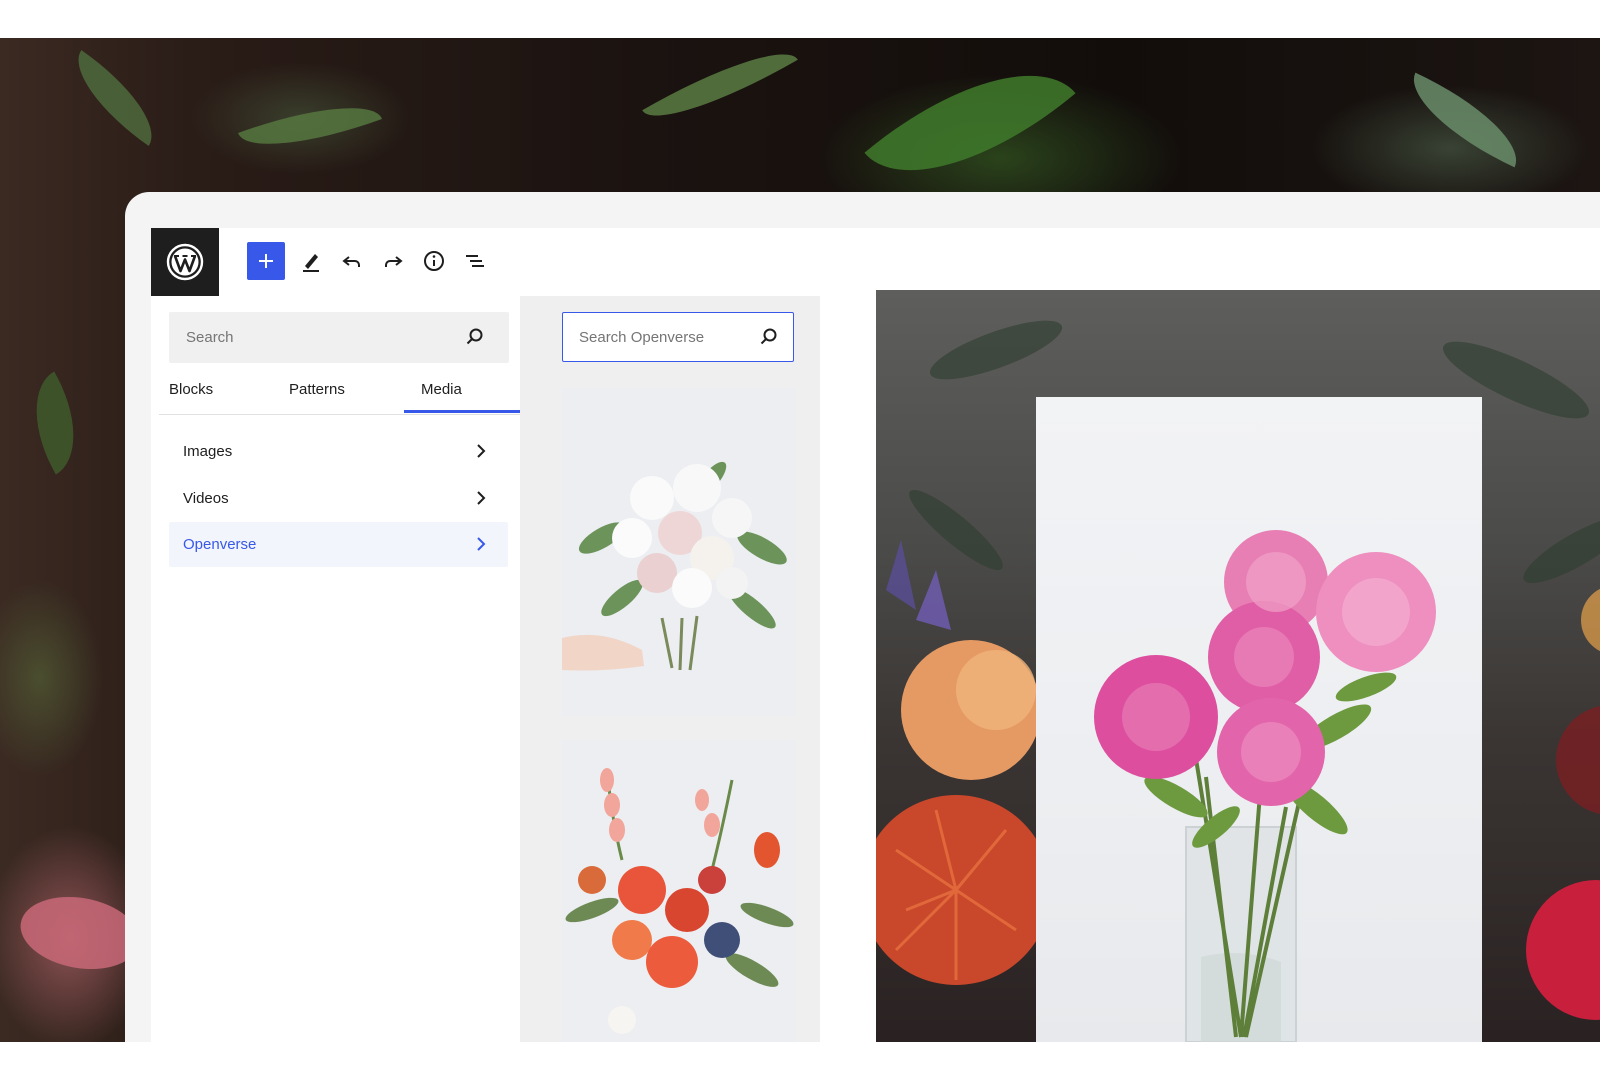 The width and height of the screenshot is (1600, 1080). What do you see at coordinates (220, 544) in the screenshot?
I see `category-label: Openverse` at bounding box center [220, 544].